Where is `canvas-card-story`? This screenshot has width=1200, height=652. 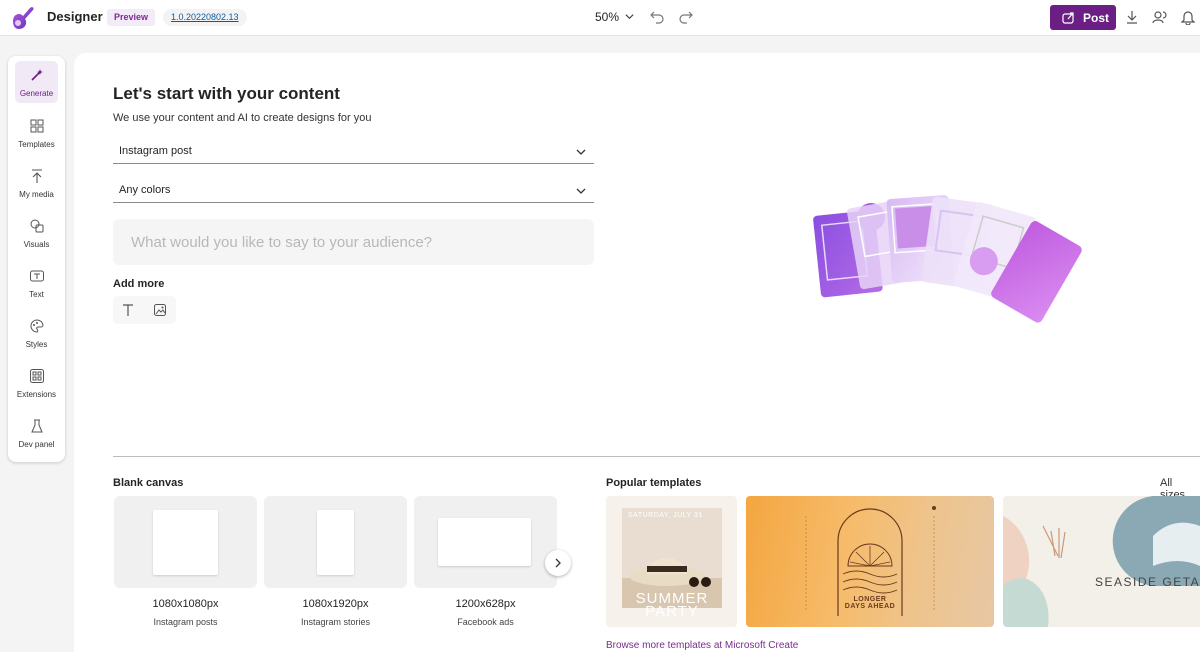 canvas-card-story is located at coordinates (335, 542).